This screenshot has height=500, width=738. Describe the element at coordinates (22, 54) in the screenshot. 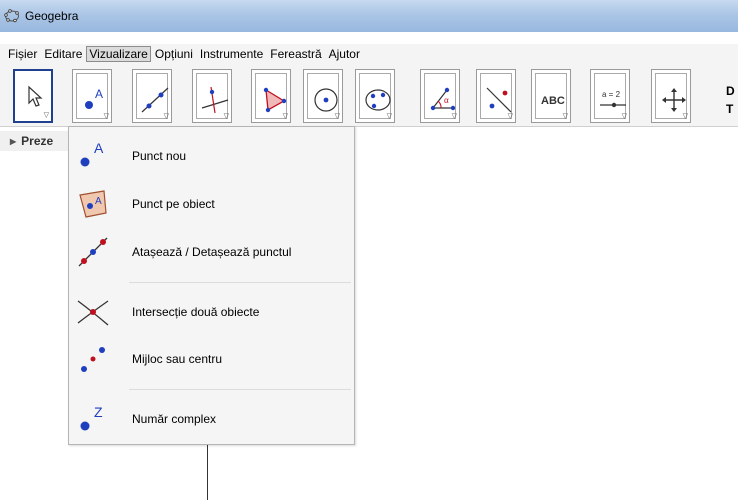

I see `menu-file: Fișier` at that location.